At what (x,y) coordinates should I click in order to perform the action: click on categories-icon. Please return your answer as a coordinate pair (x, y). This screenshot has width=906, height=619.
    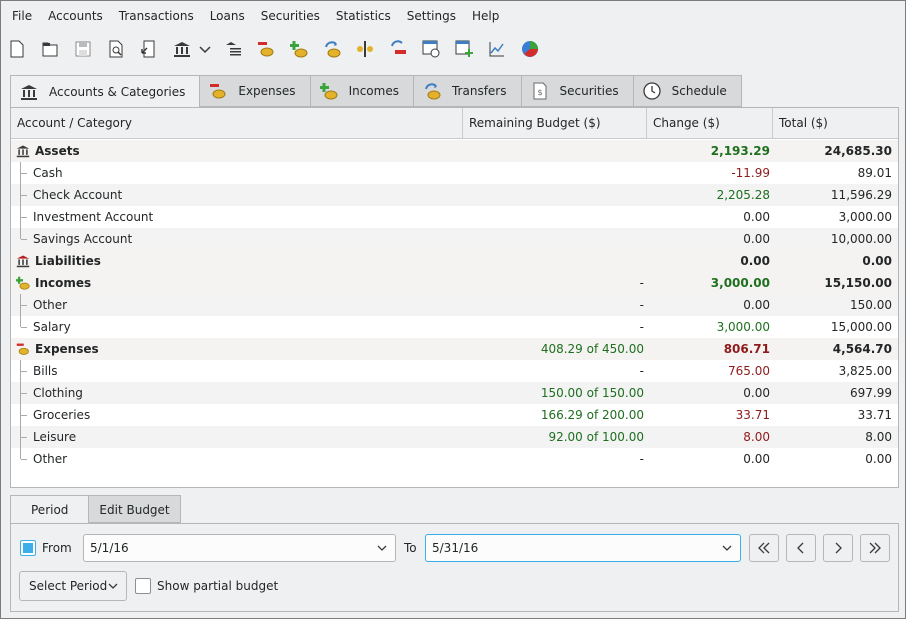
    Looking at the image, I should click on (233, 49).